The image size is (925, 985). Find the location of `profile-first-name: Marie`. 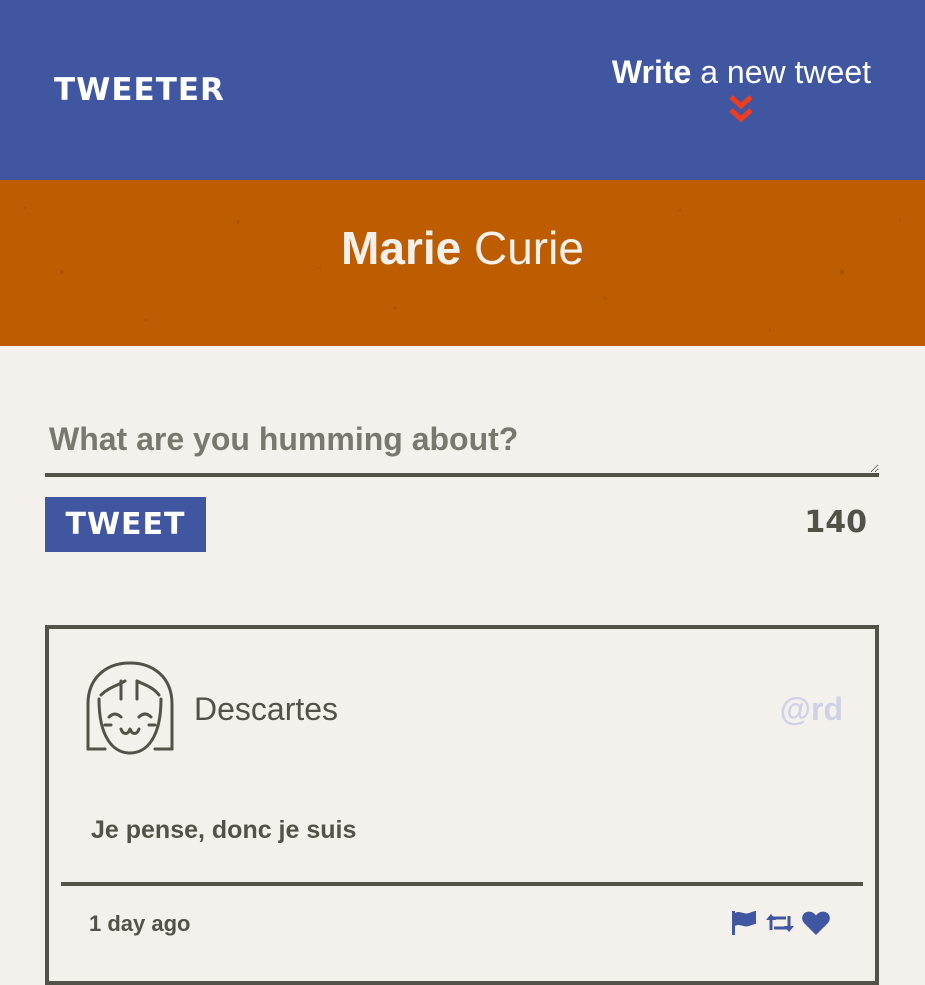

profile-first-name: Marie is located at coordinates (401, 248).